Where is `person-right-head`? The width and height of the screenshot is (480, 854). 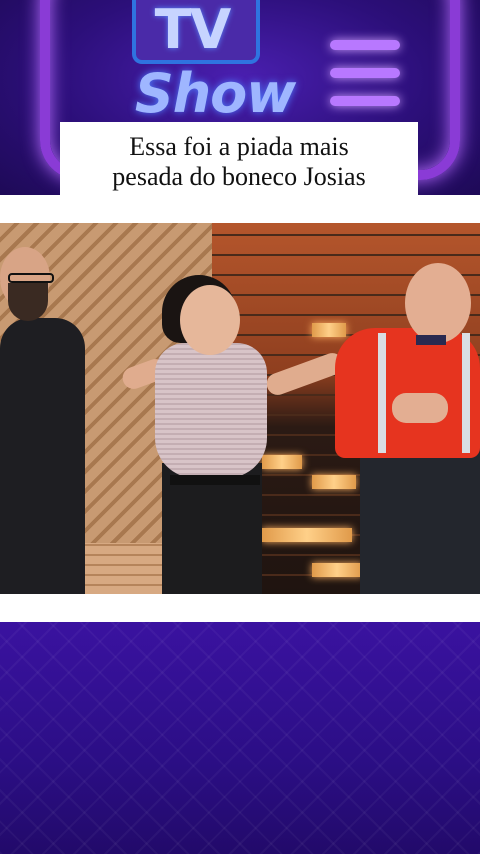
person-right-head is located at coordinates (438, 303).